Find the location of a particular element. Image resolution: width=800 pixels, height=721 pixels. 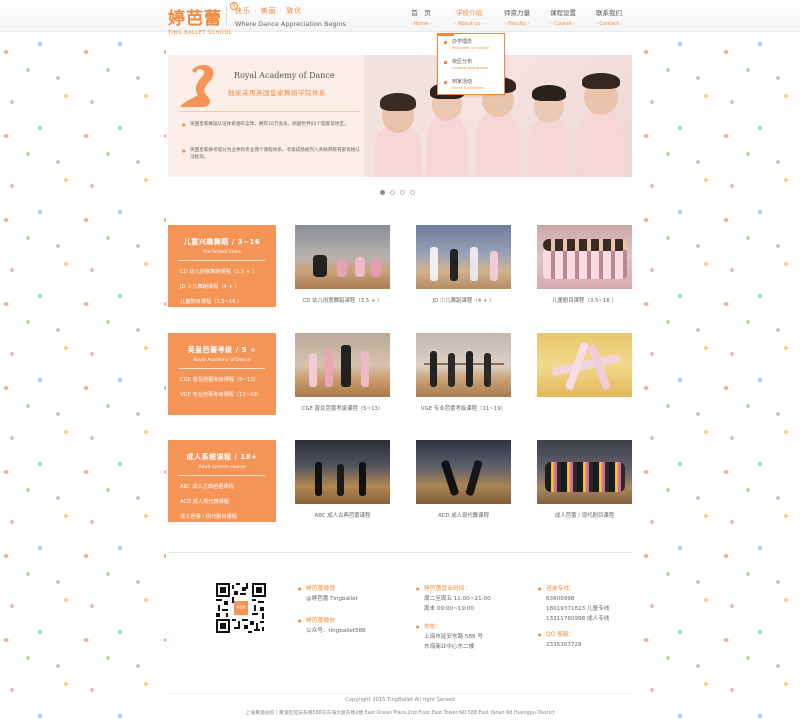

logo-text: 婷芭蕾 is located at coordinates (195, 19).